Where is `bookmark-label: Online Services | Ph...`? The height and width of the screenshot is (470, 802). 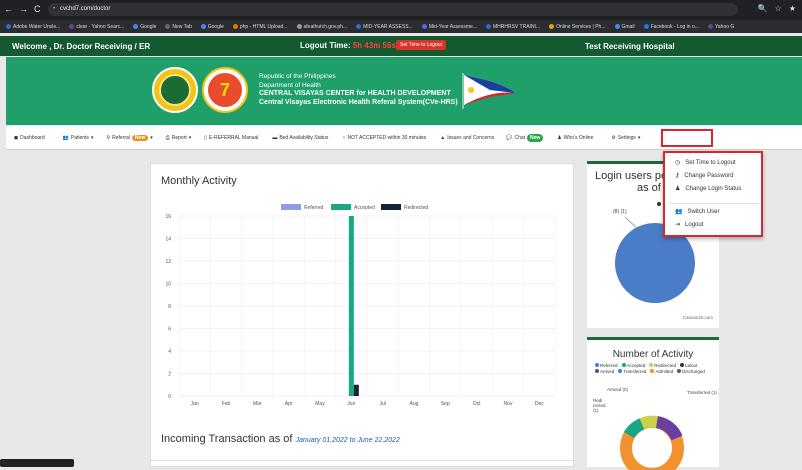 bookmark-label: Online Services | Ph... is located at coordinates (581, 26).